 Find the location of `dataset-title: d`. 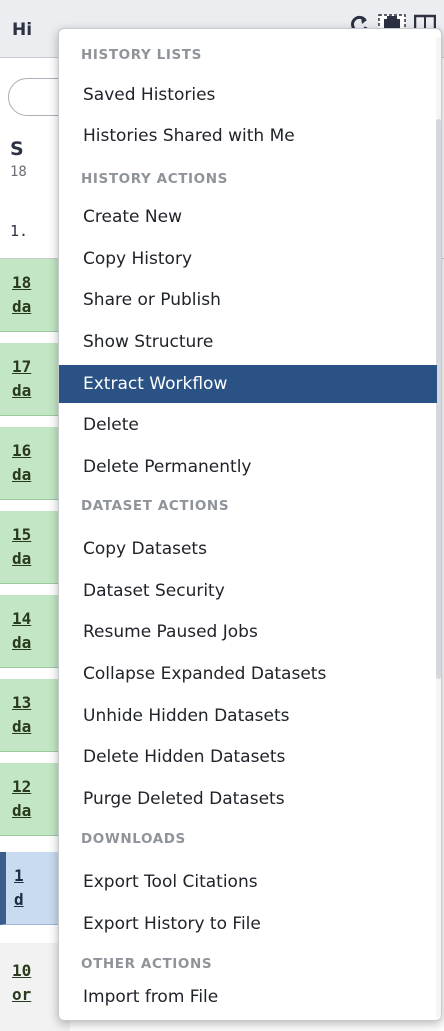

dataset-title: d is located at coordinates (19, 899).